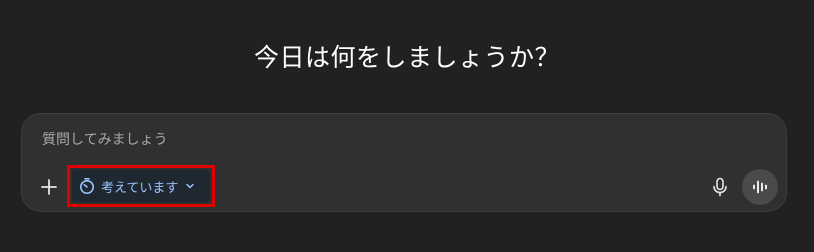  I want to click on voice-waveform-icon, so click(760, 187).